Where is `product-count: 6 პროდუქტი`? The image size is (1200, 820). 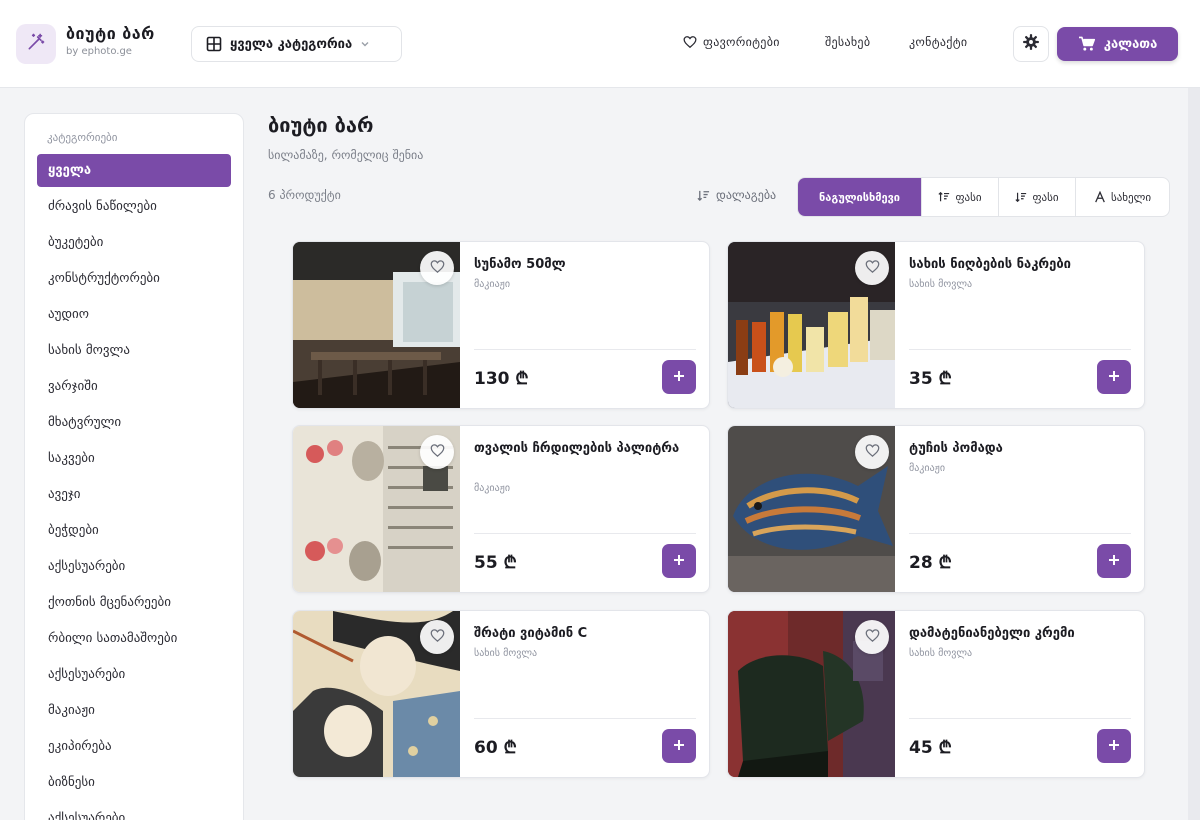
product-count: 6 პროდუქტი is located at coordinates (304, 195).